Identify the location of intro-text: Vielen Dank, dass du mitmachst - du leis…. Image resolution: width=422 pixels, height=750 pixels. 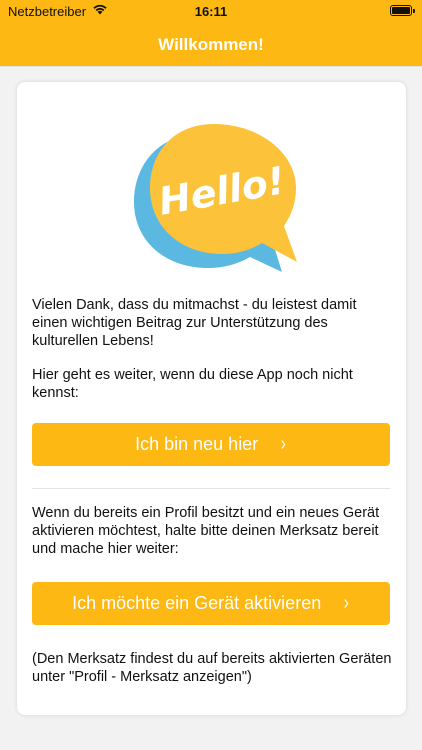
(194, 323).